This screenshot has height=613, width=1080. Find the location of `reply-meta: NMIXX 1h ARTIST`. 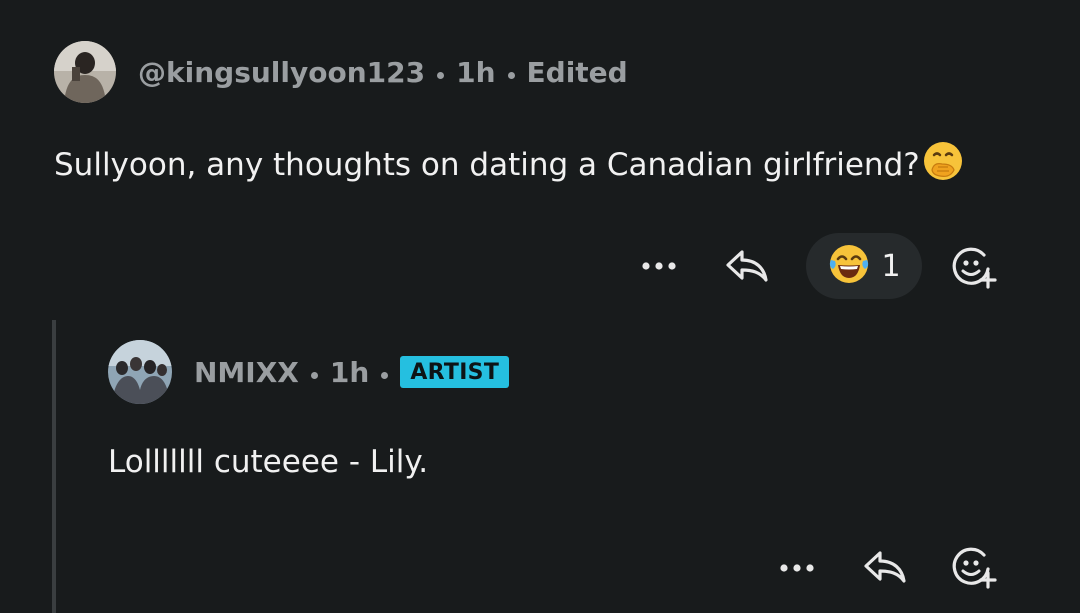

reply-meta: NMIXX 1h ARTIST is located at coordinates (352, 372).